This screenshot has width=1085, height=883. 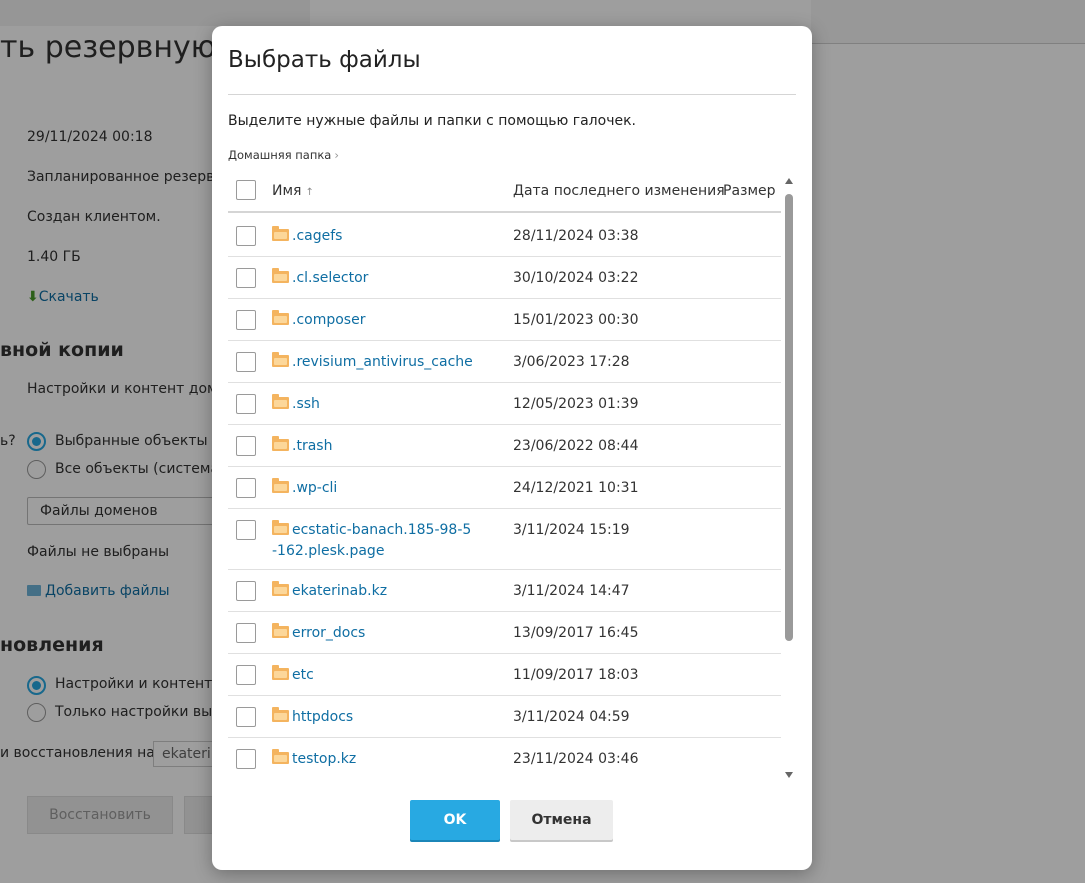 What do you see at coordinates (382, 488) in the screenshot?
I see `file-name-link: .wp-cli` at bounding box center [382, 488].